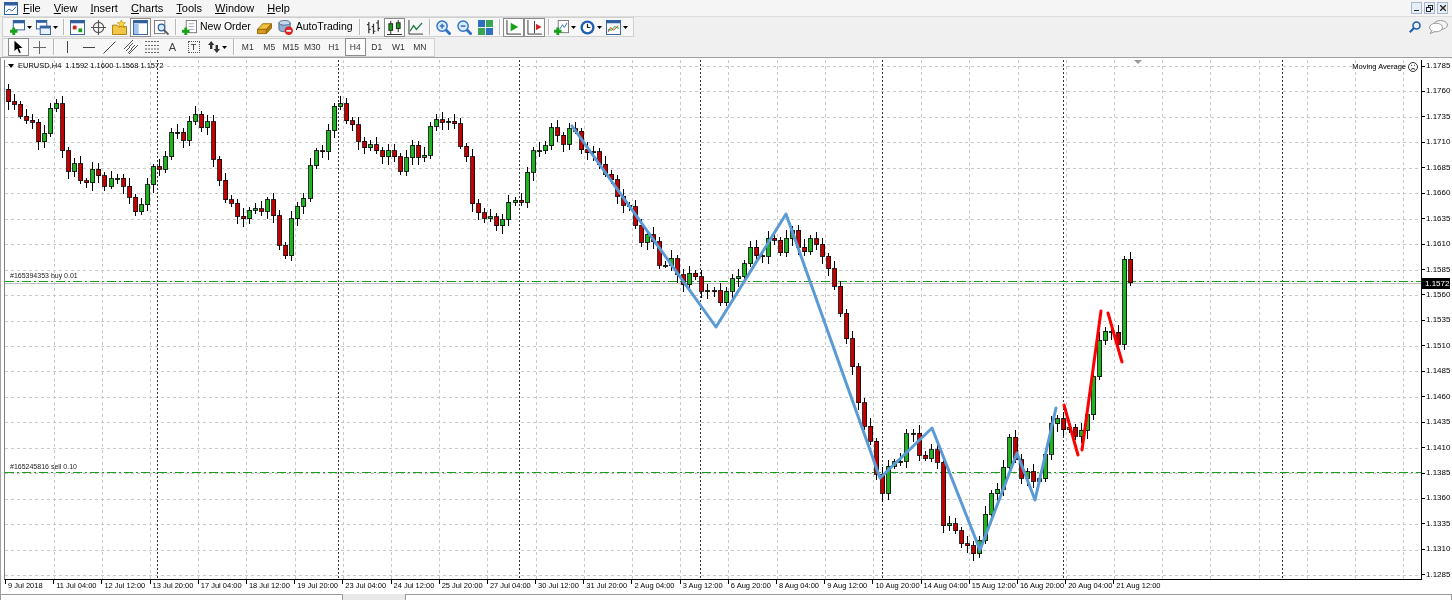  I want to click on tiles-icon, so click(485, 27).